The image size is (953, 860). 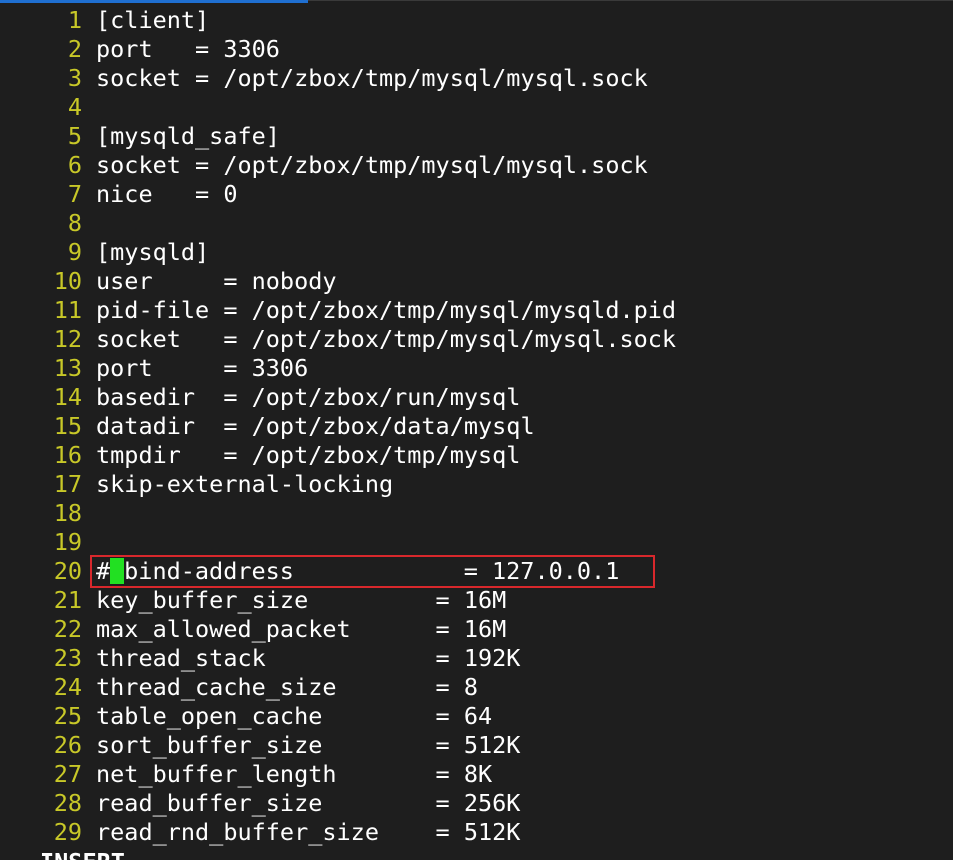 I want to click on editor-line: 14 basedir = /opt/zbox/run/mysql, so click(x=476, y=397).